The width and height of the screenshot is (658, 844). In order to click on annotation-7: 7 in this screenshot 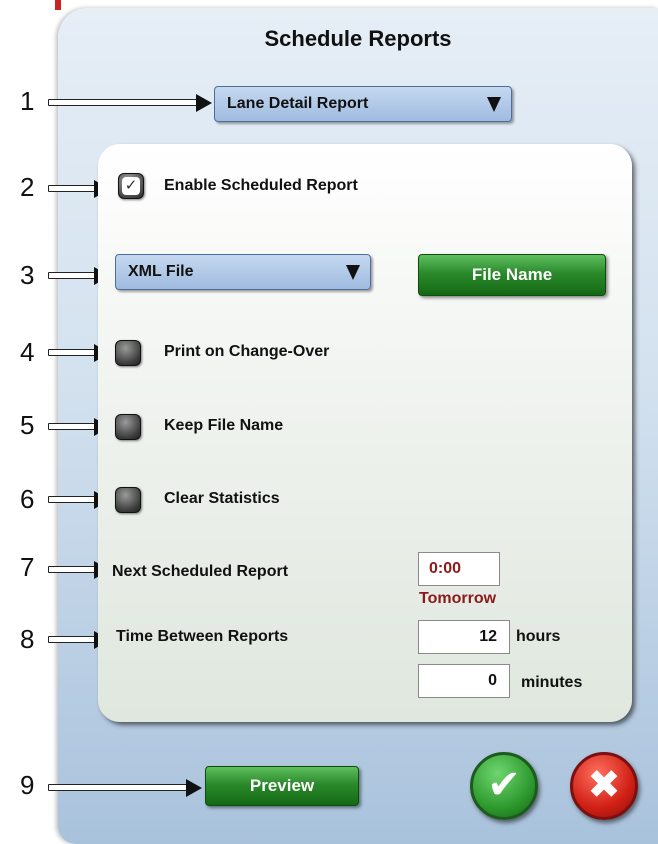, I will do `click(27, 567)`.